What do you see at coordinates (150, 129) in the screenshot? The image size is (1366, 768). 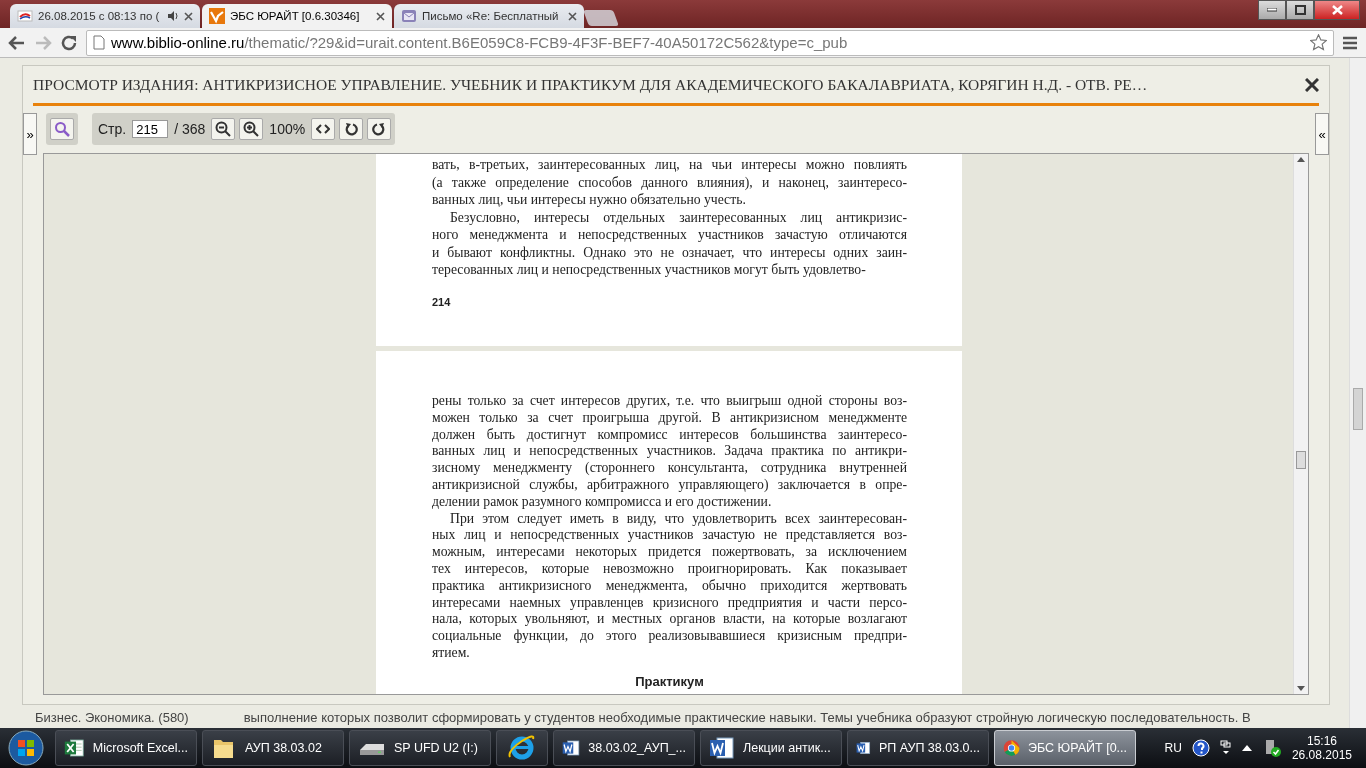 I see `page-number-field: 215` at bounding box center [150, 129].